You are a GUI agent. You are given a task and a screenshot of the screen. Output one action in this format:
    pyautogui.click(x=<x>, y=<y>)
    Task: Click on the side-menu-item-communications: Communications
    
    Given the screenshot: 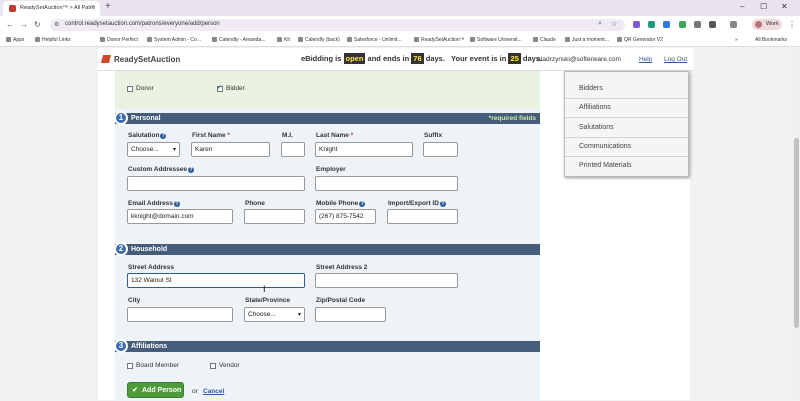 What is the action you would take?
    pyautogui.click(x=626, y=147)
    